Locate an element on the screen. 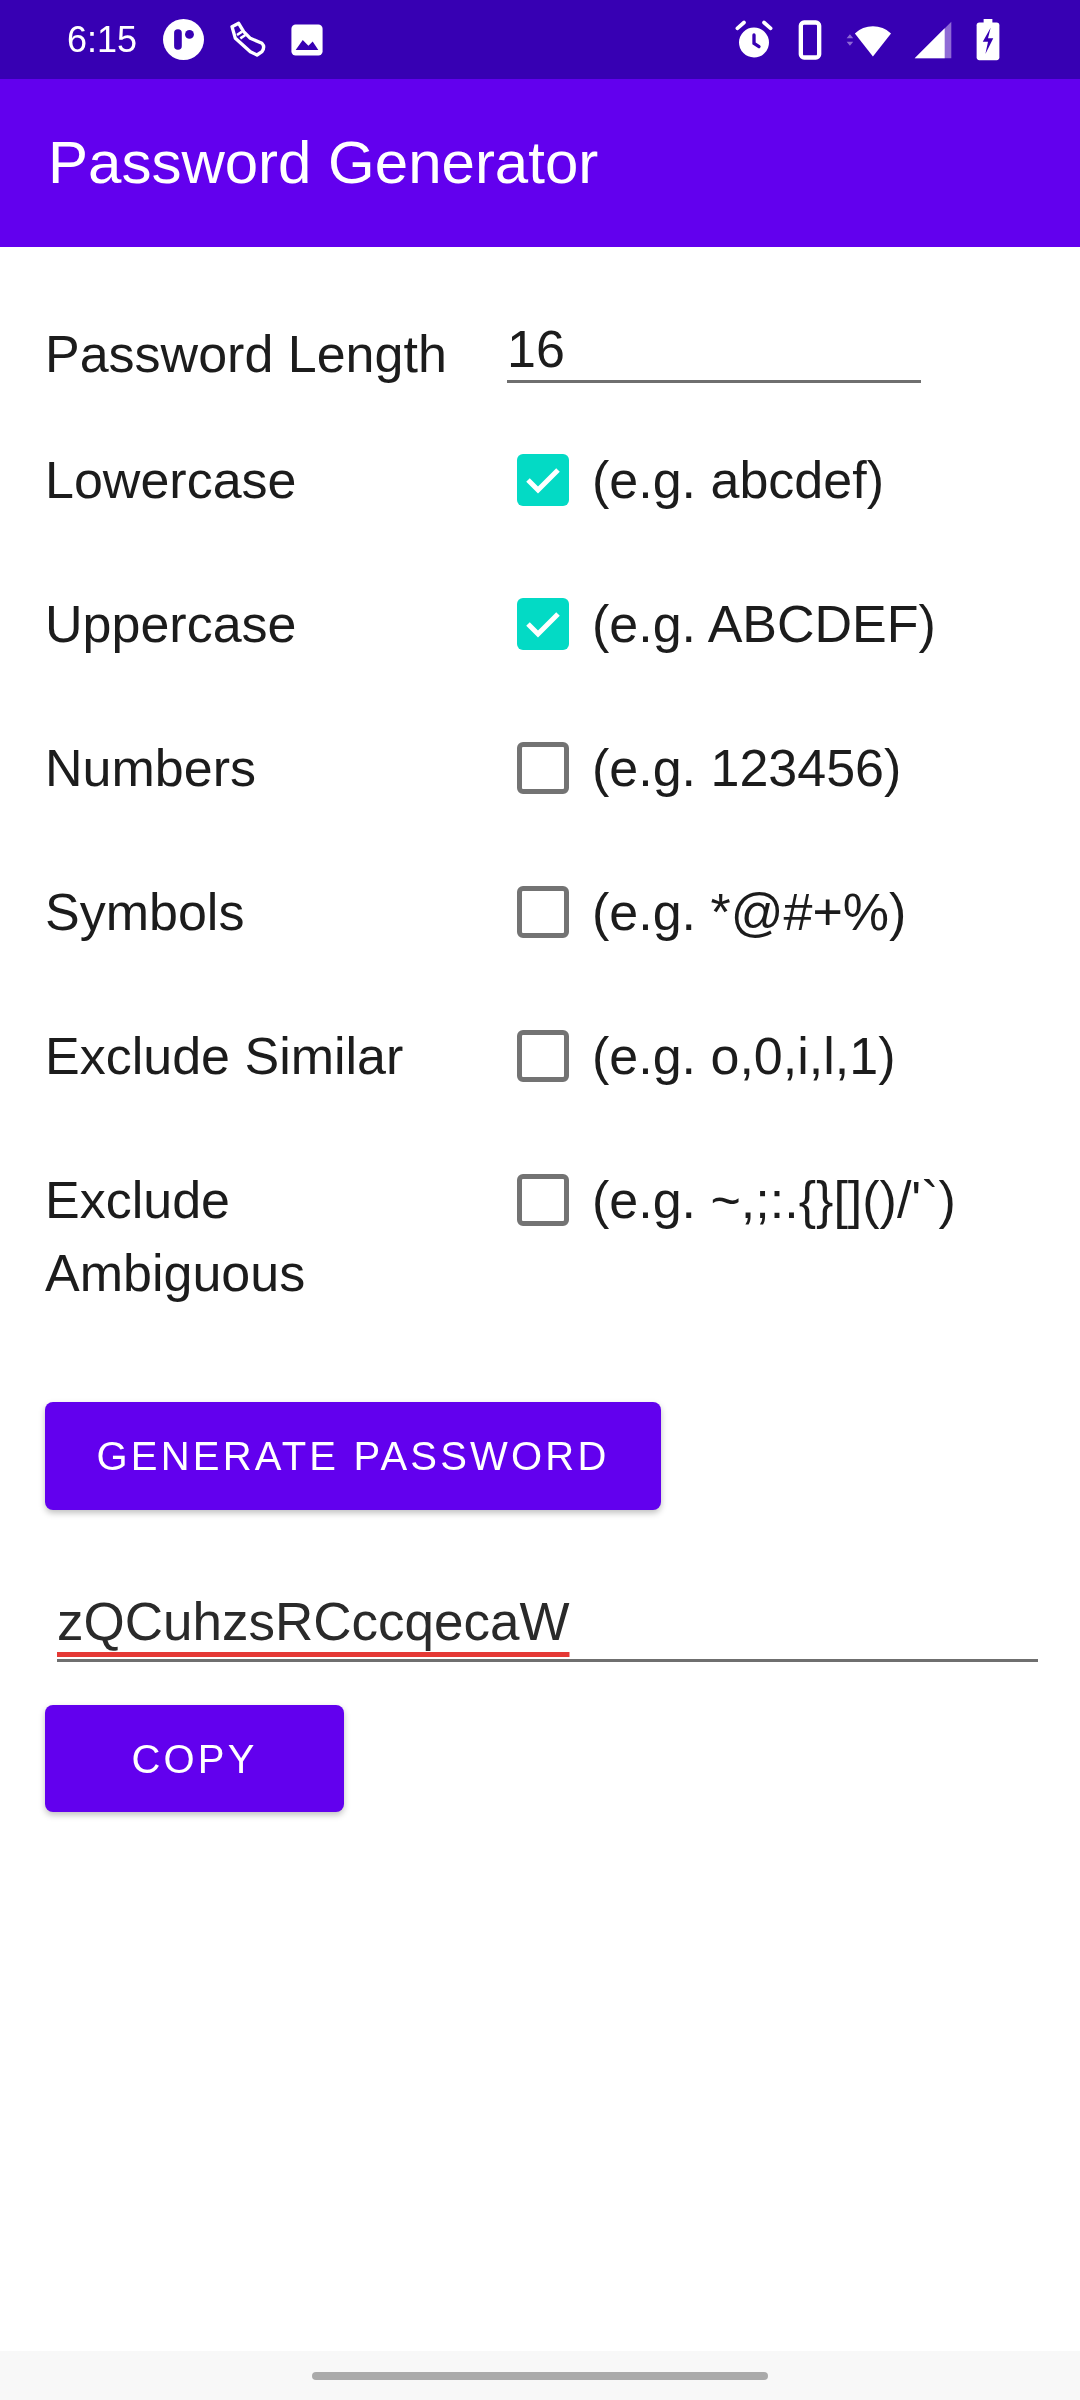 The height and width of the screenshot is (2400, 1080). option-example: (e.g. abcdef) is located at coordinates (738, 480).